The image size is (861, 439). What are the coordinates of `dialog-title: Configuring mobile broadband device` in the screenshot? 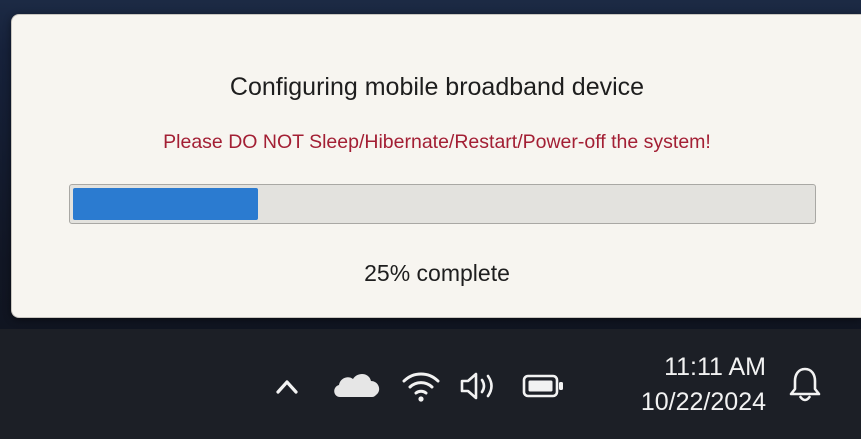 It's located at (437, 87).